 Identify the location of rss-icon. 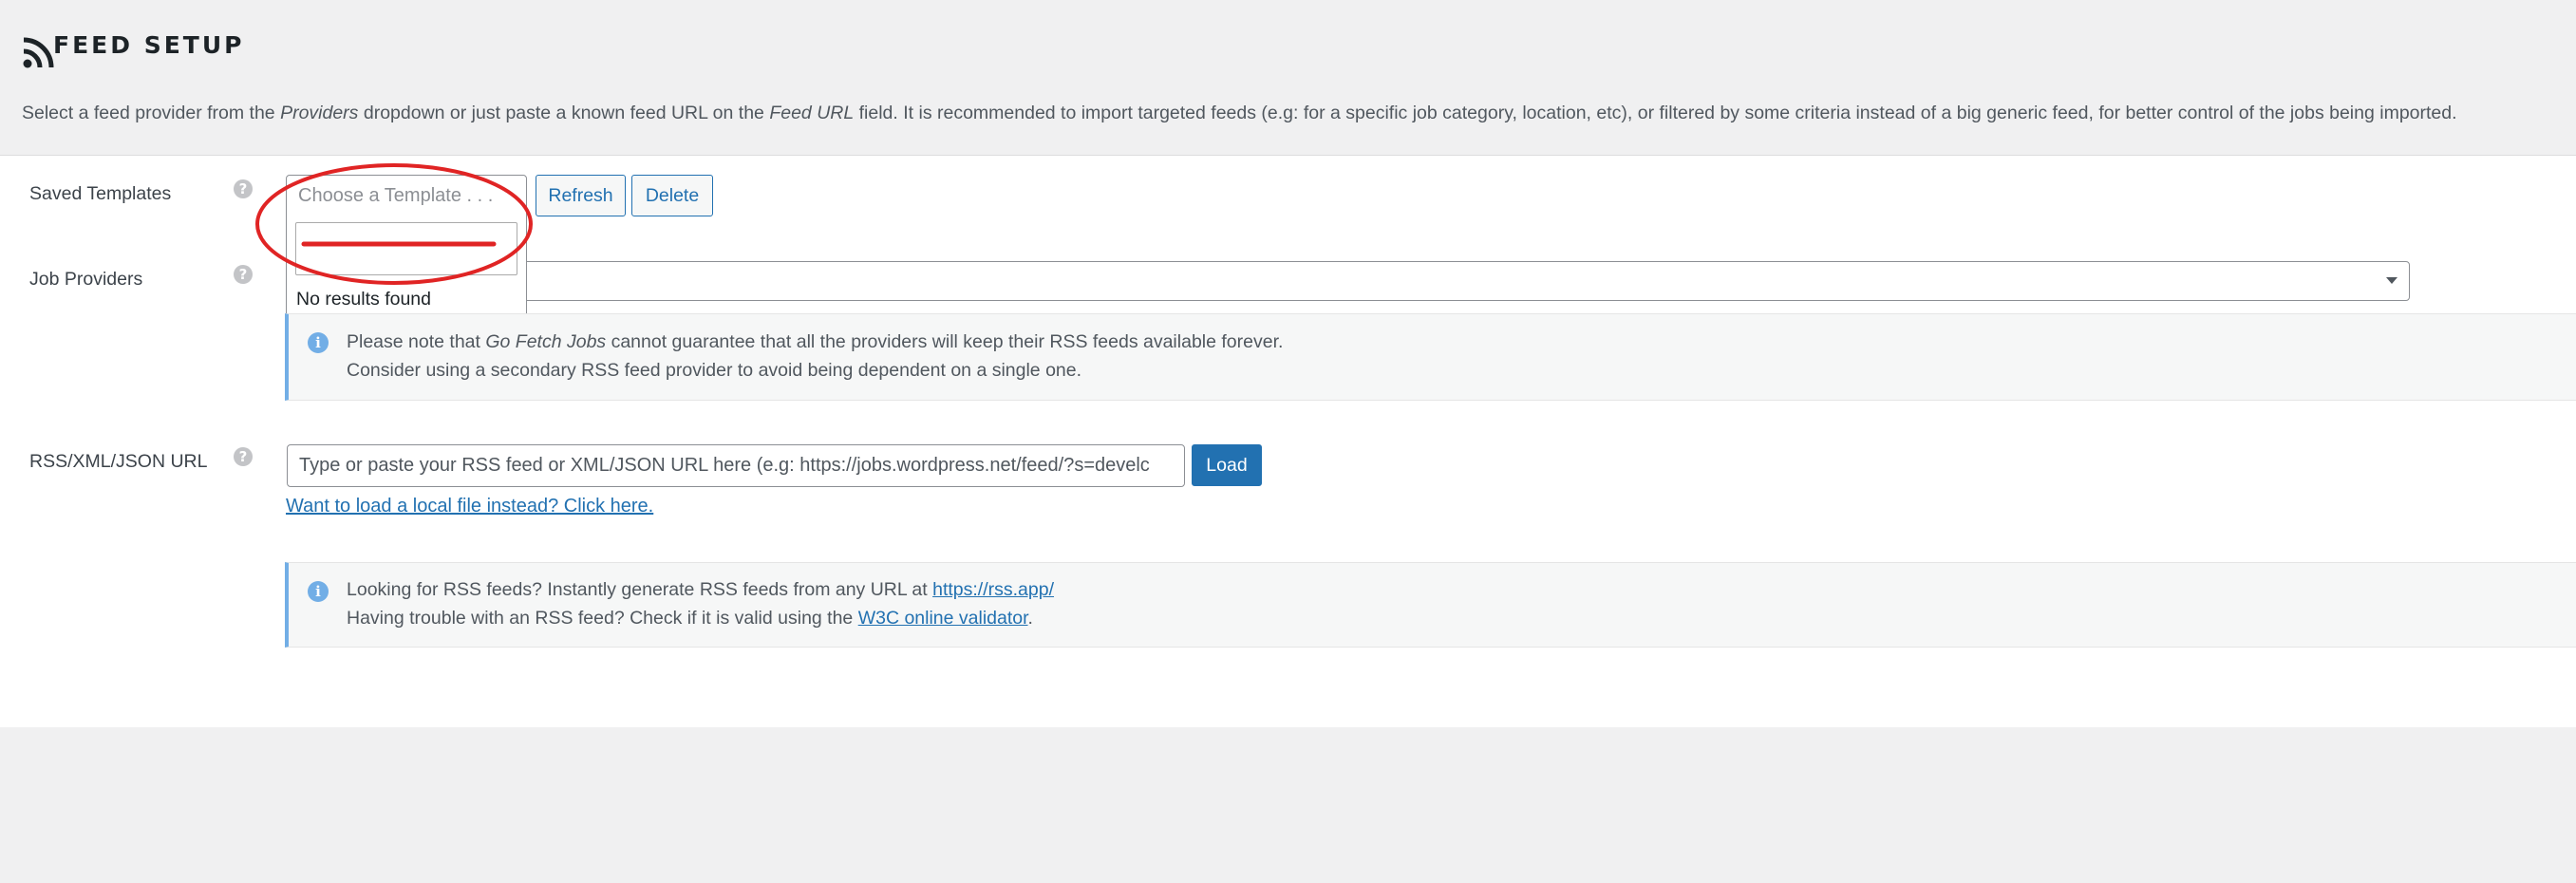
(40, 49).